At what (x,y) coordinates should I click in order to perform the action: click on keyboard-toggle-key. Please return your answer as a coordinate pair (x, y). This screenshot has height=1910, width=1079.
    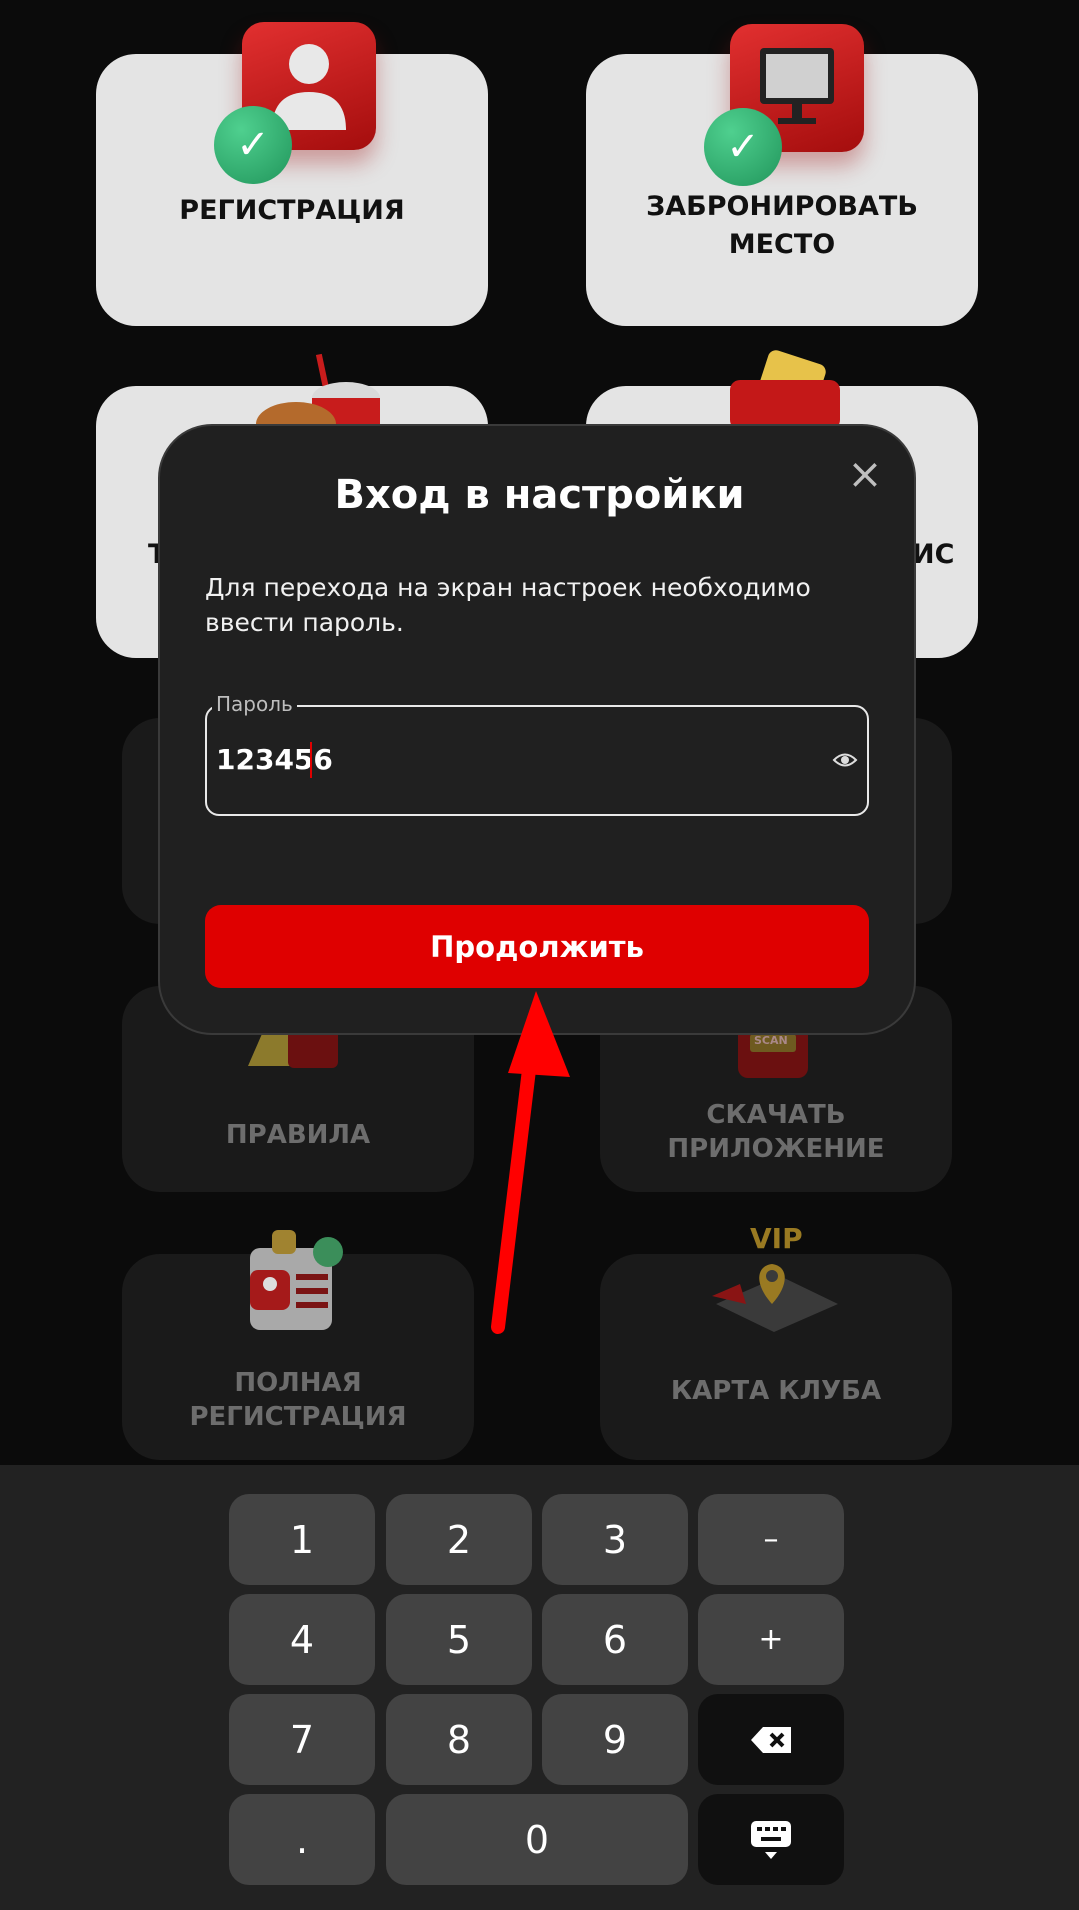
    Looking at the image, I should click on (771, 1839).